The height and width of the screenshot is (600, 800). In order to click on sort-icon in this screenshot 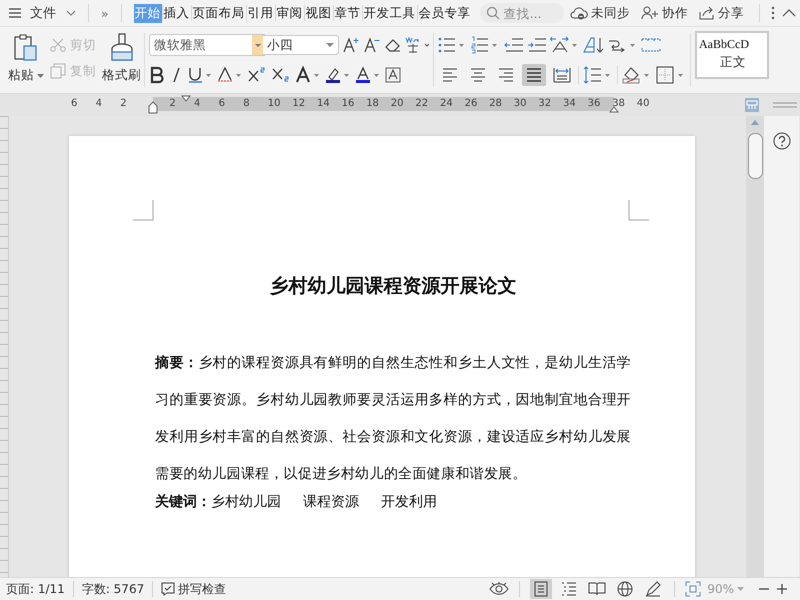, I will do `click(594, 45)`.